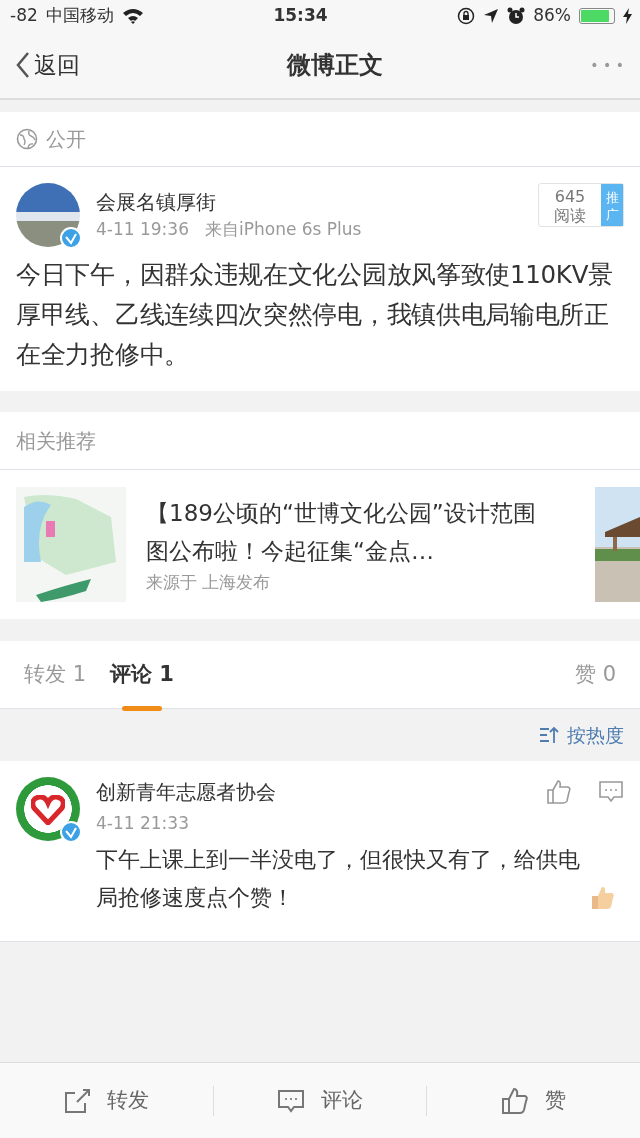 The image size is (640, 1138). Describe the element at coordinates (66, 139) in the screenshot. I see `visibility-label: 公开` at that location.